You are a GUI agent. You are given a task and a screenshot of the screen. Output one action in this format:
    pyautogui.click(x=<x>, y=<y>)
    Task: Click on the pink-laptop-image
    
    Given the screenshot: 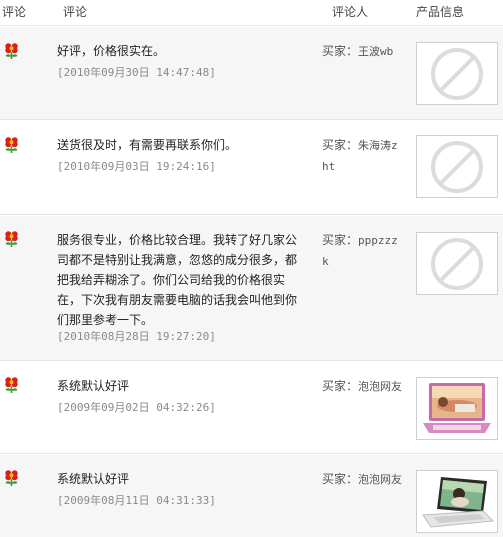 What is the action you would take?
    pyautogui.click(x=457, y=407)
    